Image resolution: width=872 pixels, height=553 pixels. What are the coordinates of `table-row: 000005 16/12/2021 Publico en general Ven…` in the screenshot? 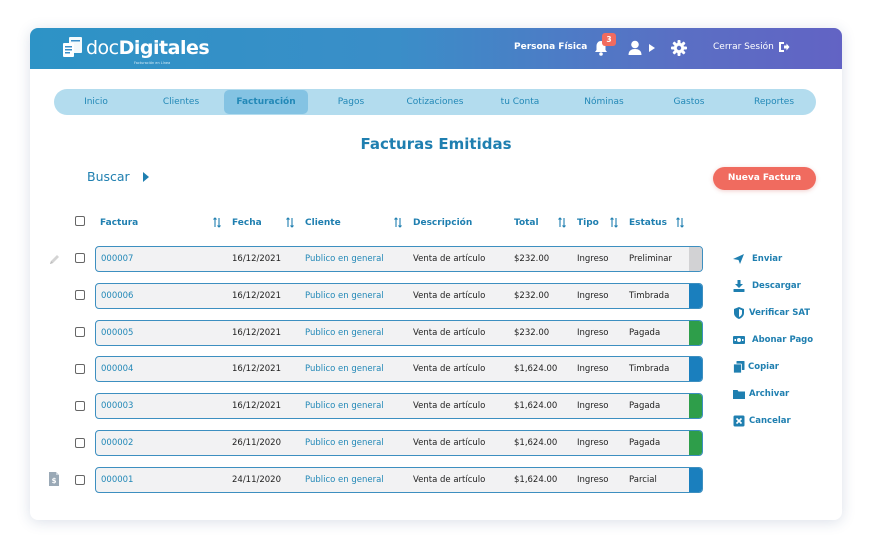 It's located at (399, 333).